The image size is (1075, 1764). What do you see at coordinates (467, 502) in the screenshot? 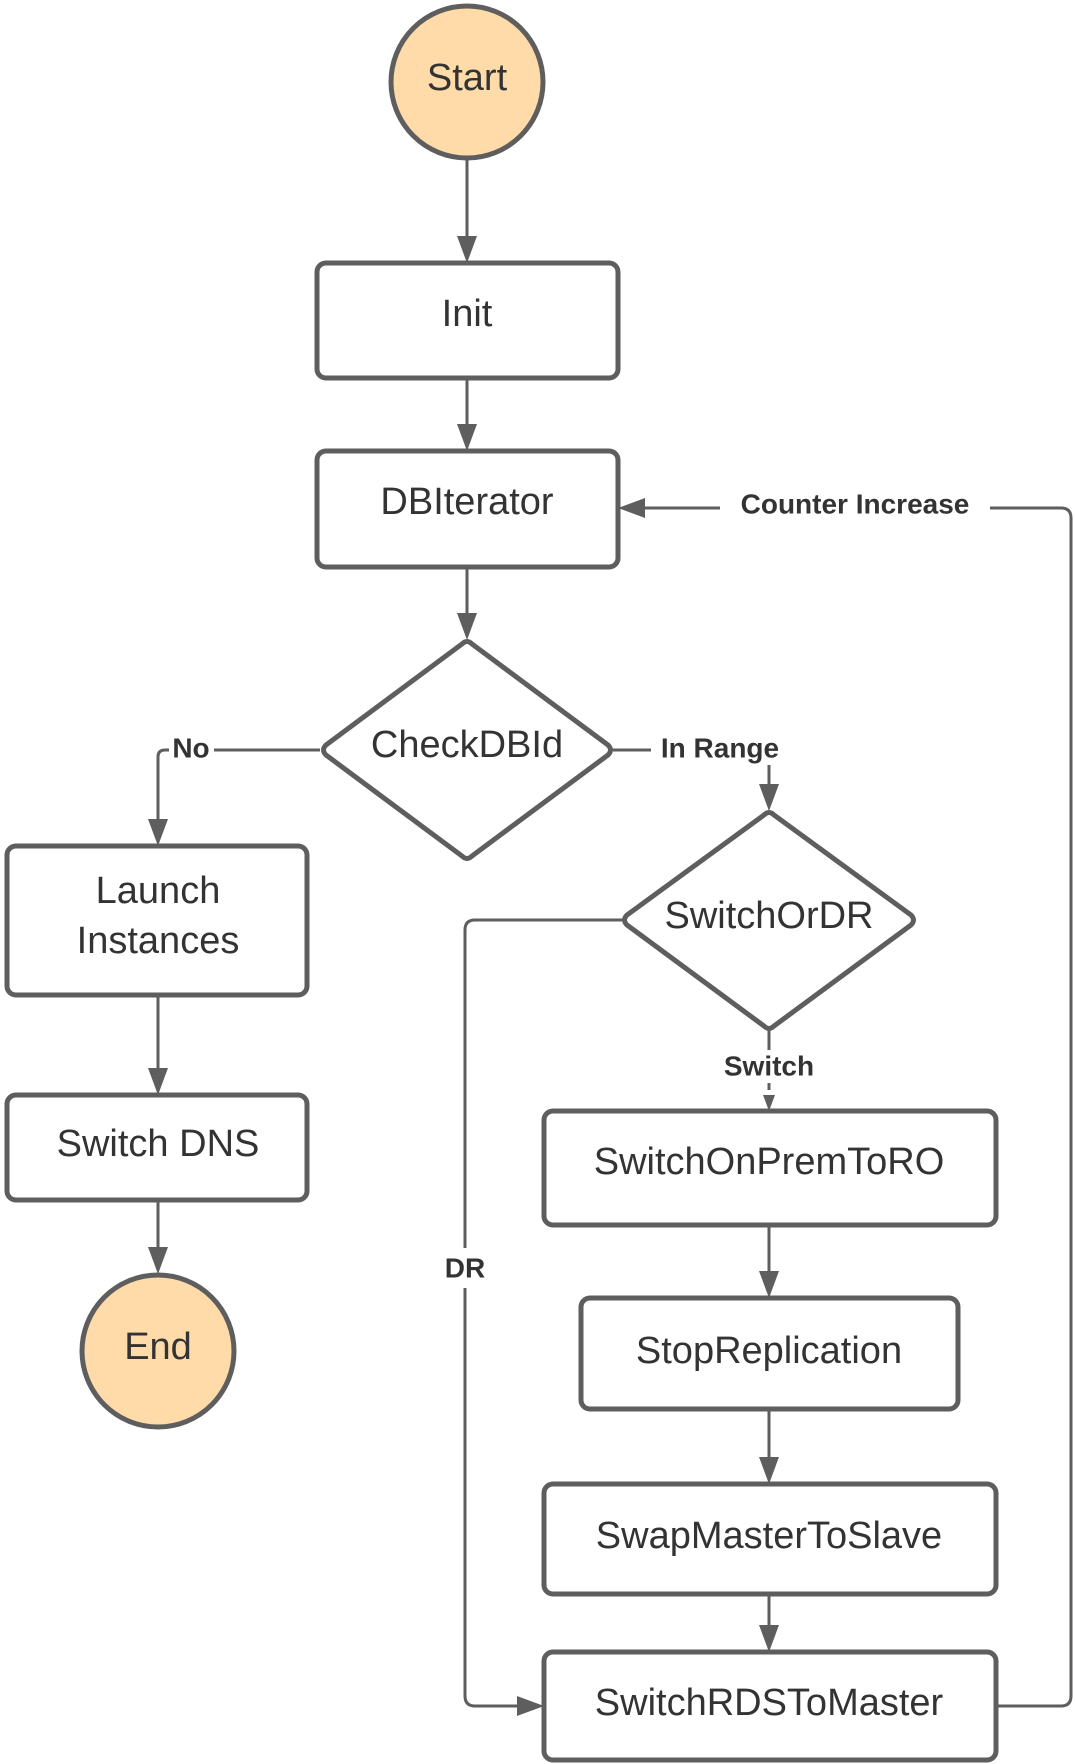
I see `dbiterator-label: DBIterator` at bounding box center [467, 502].